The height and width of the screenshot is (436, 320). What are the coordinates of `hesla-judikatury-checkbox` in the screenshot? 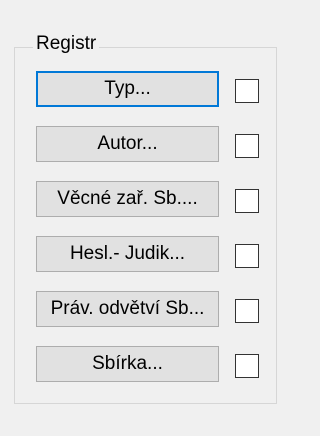 It's located at (247, 256).